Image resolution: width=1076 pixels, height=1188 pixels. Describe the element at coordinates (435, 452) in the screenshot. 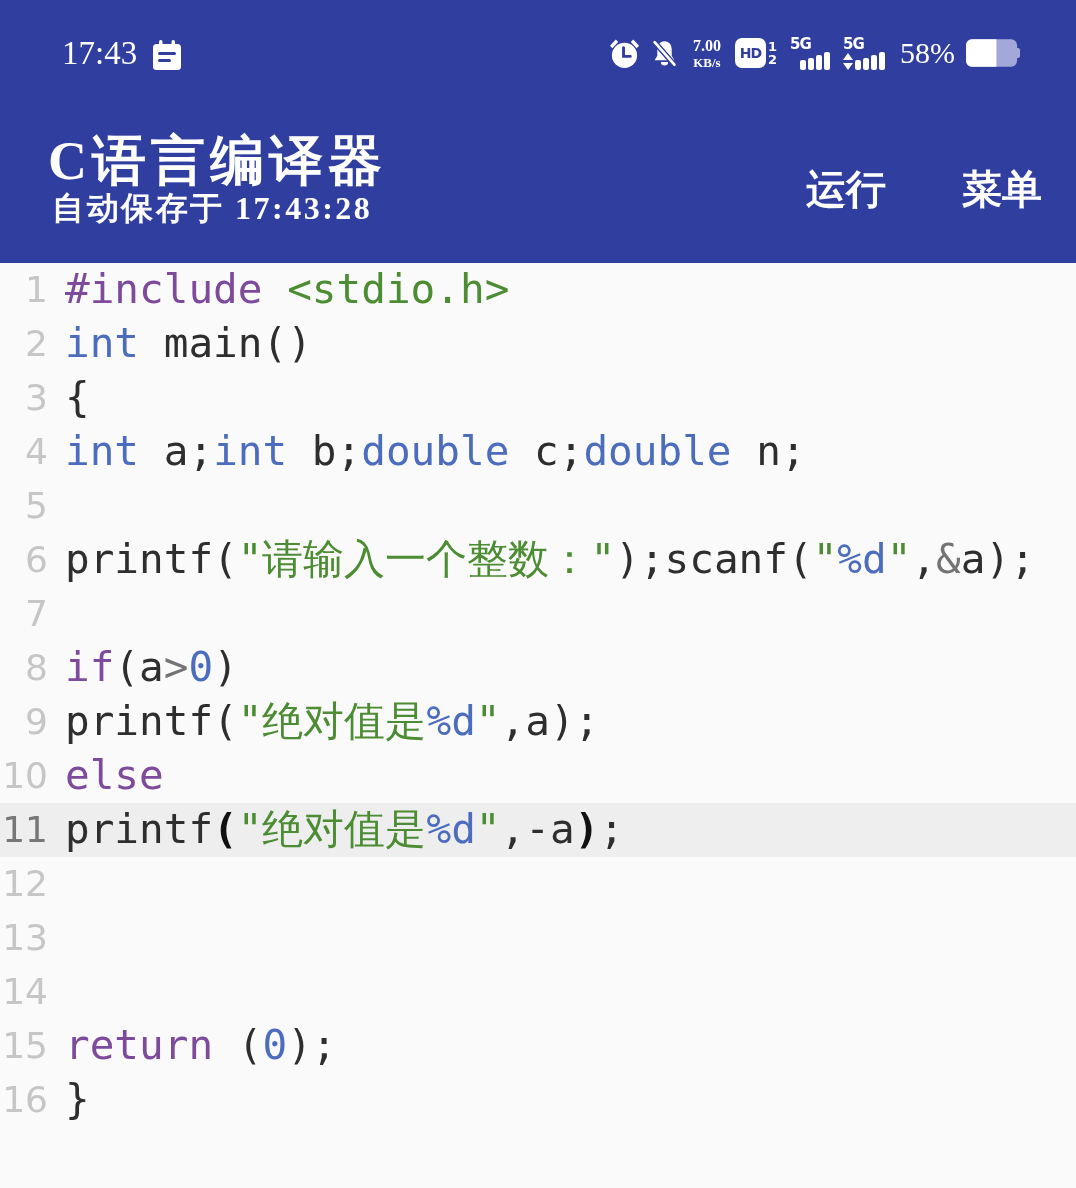

I see `code-line: int a;int b;double c;double n;` at that location.